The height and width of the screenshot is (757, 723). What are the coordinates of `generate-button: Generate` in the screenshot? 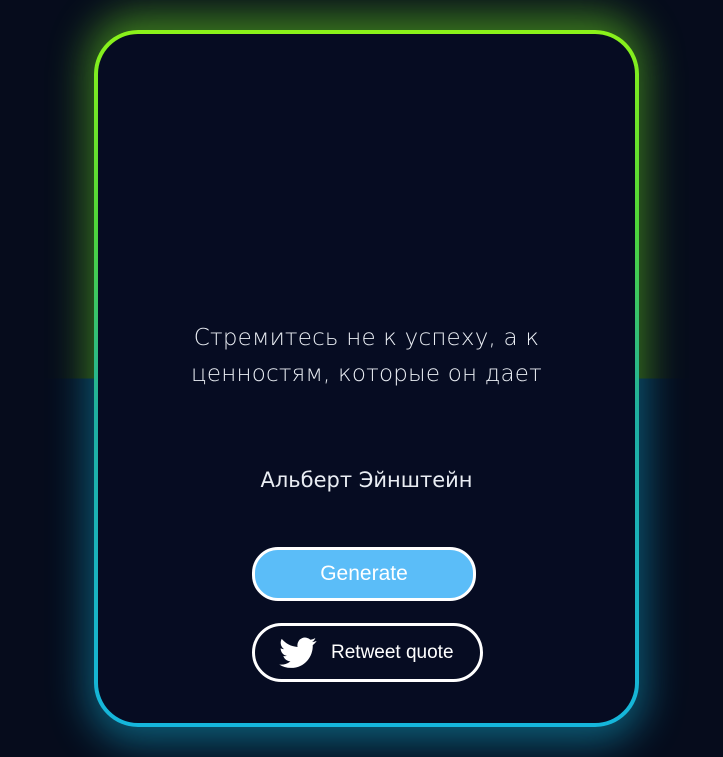 It's located at (364, 574).